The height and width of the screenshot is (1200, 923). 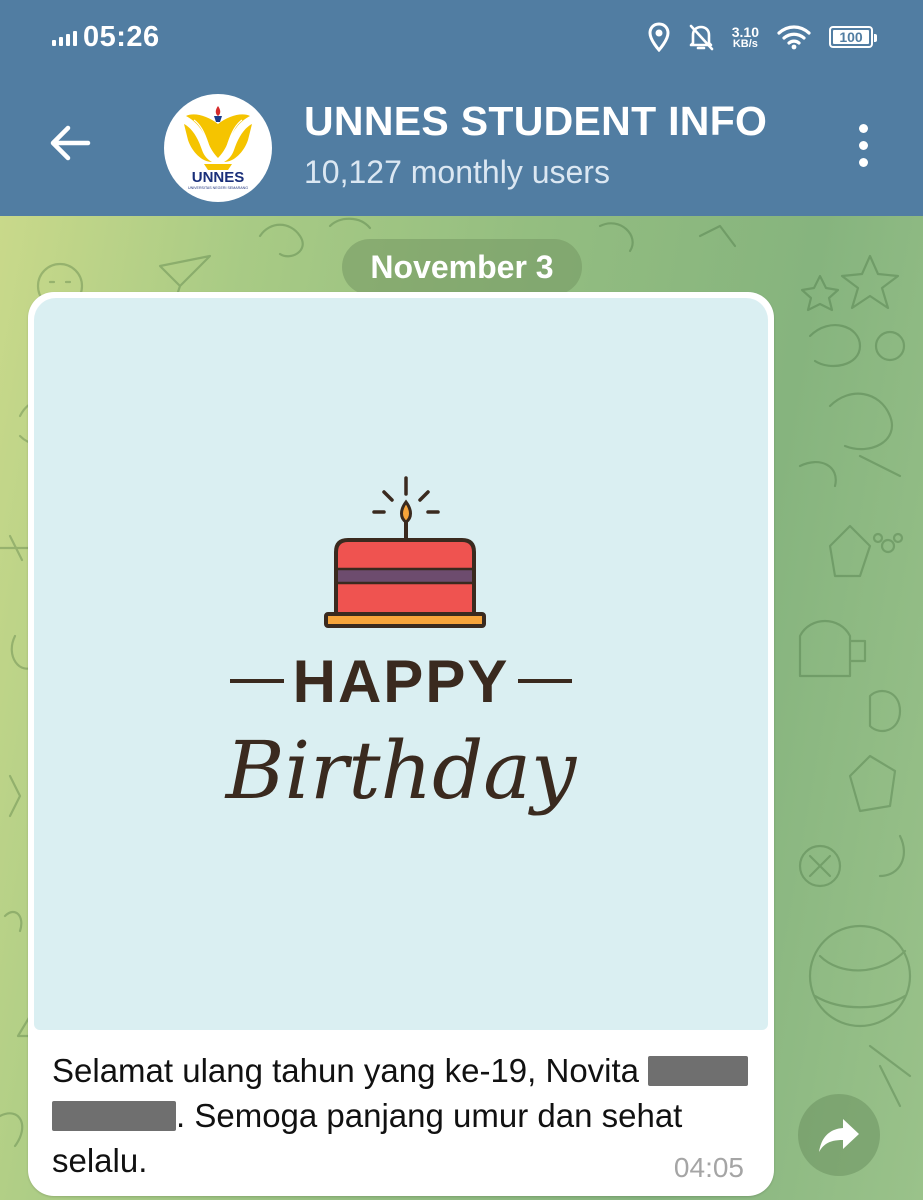 What do you see at coordinates (708, 1167) in the screenshot?
I see `message-time: 04:05` at bounding box center [708, 1167].